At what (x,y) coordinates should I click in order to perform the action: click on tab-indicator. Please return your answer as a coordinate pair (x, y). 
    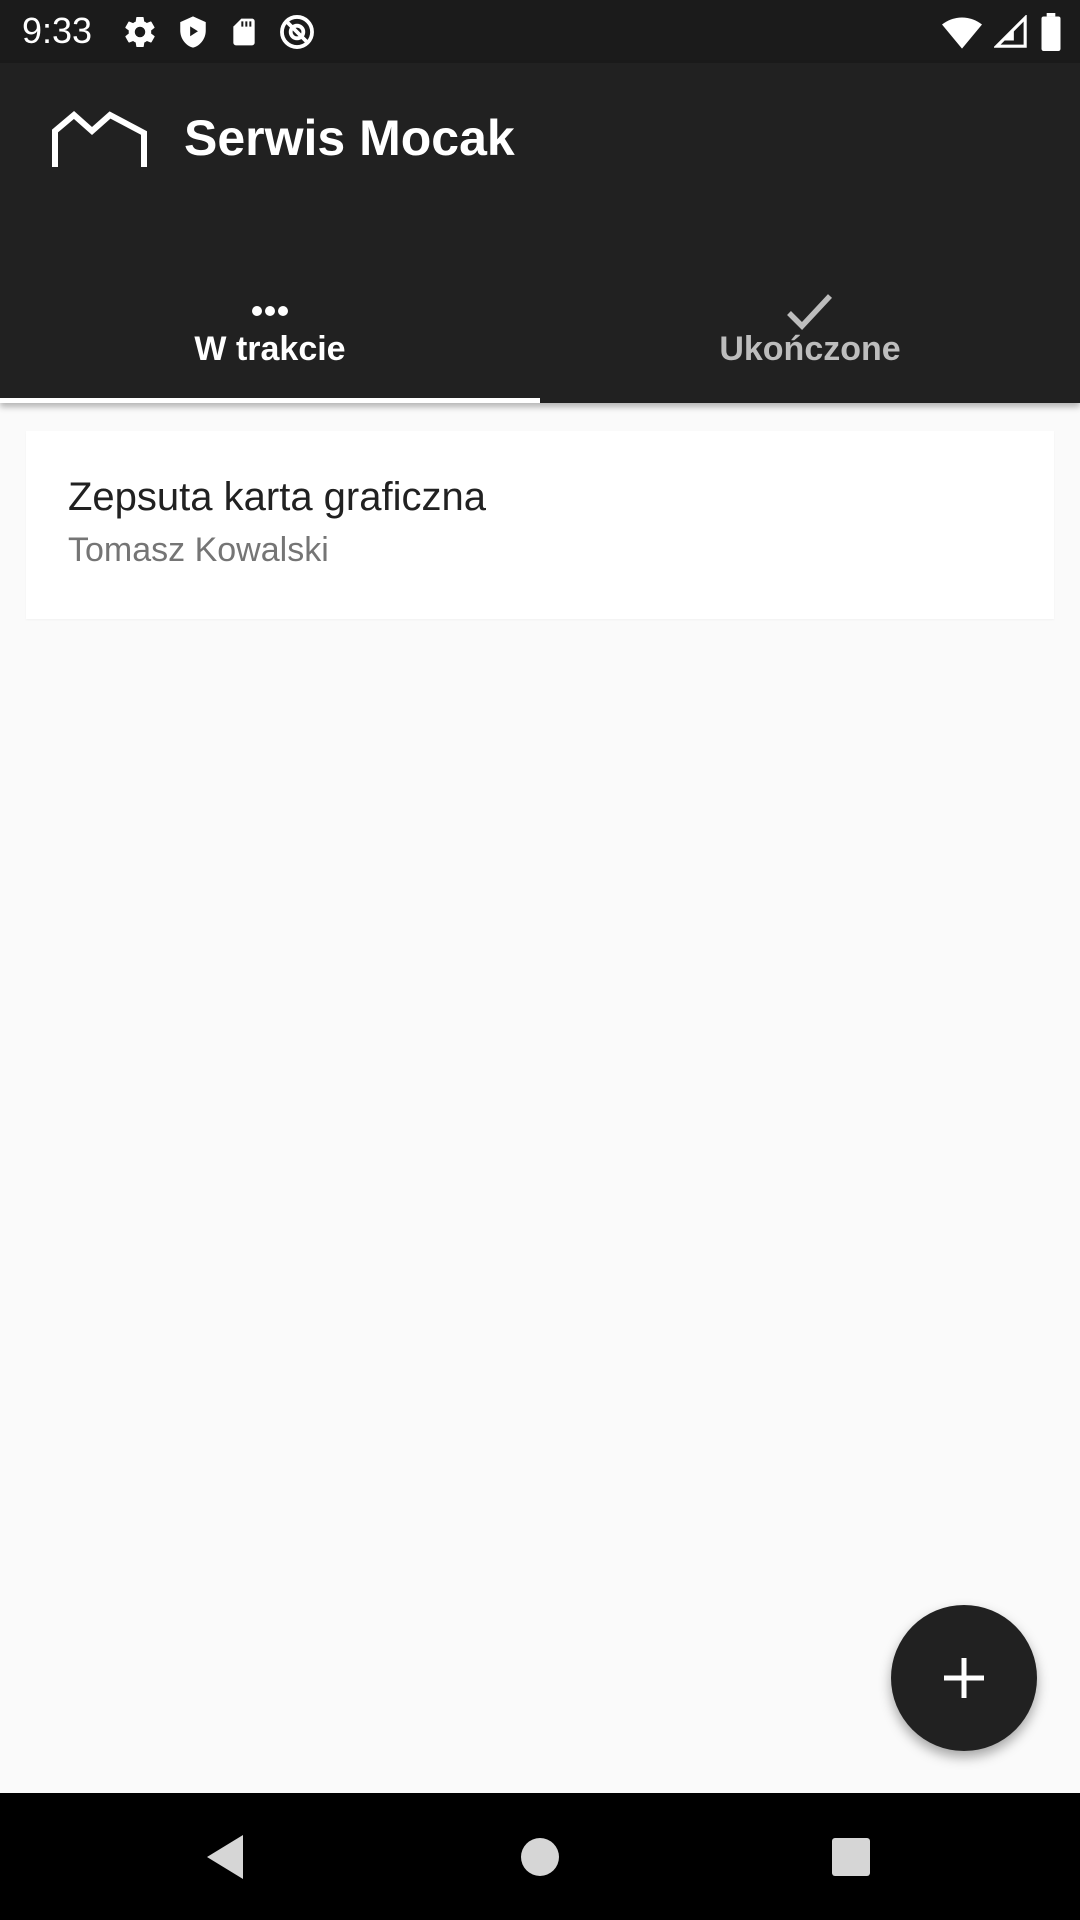
    Looking at the image, I should click on (270, 400).